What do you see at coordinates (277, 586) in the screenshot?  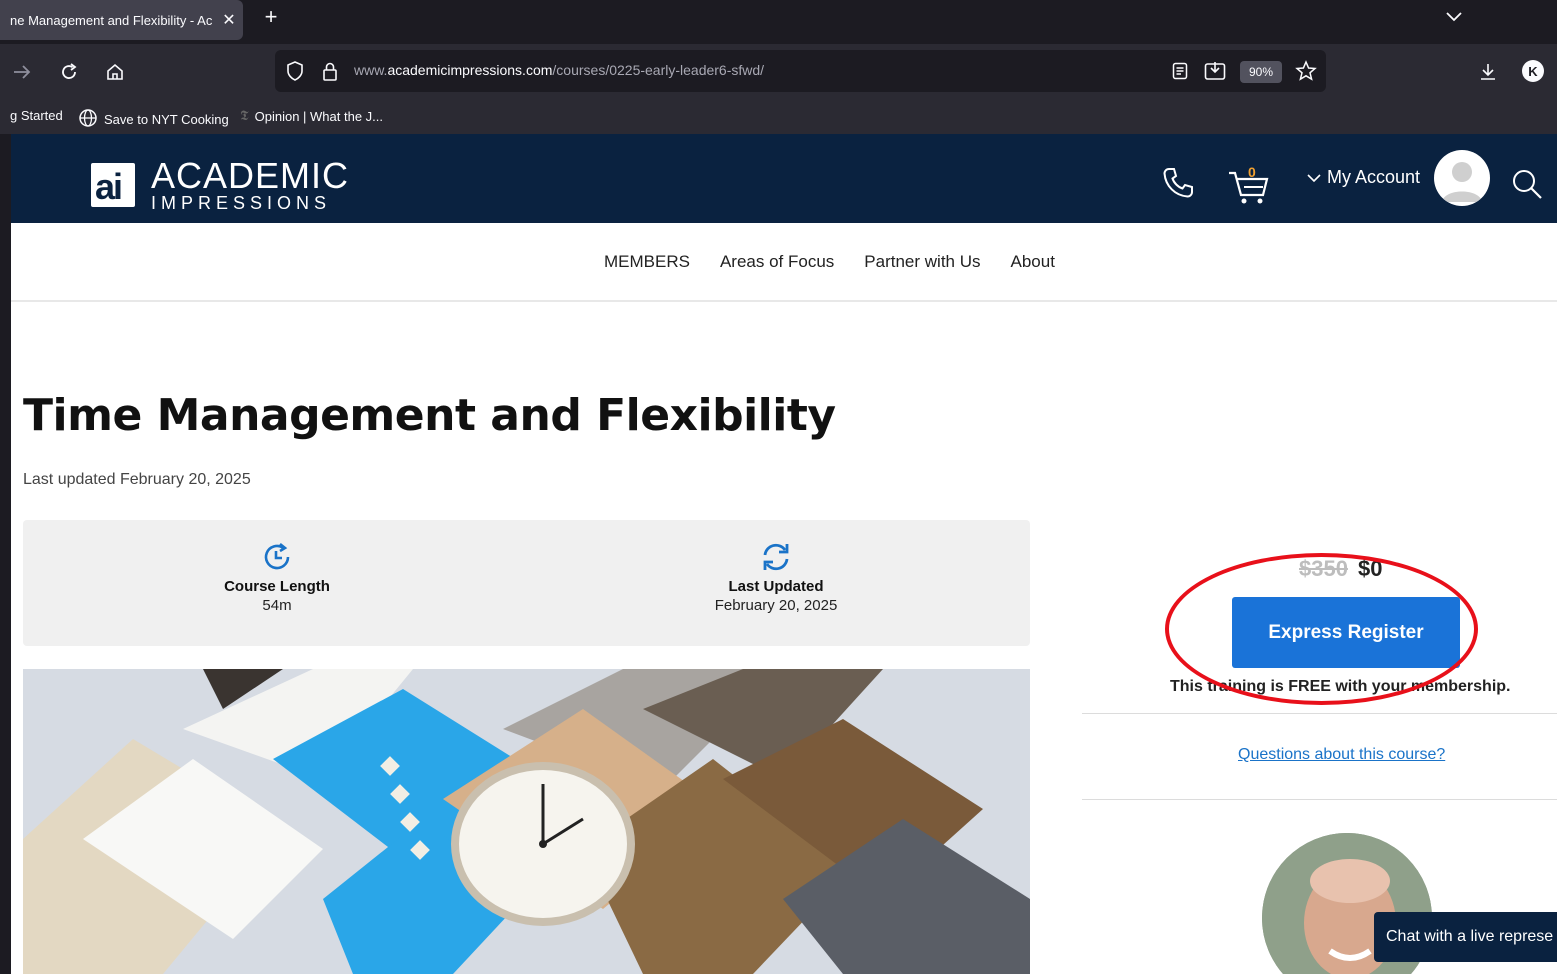 I see `course-length-label: Course Length` at bounding box center [277, 586].